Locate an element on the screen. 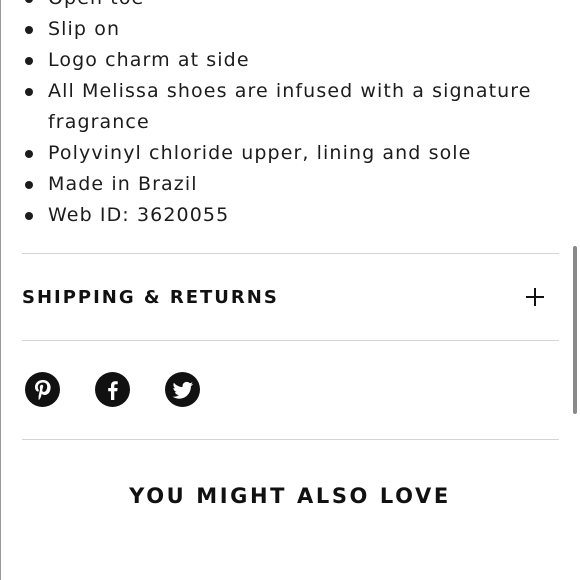 The image size is (580, 580). list-item-text: Web ID: 3620055 is located at coordinates (139, 215).